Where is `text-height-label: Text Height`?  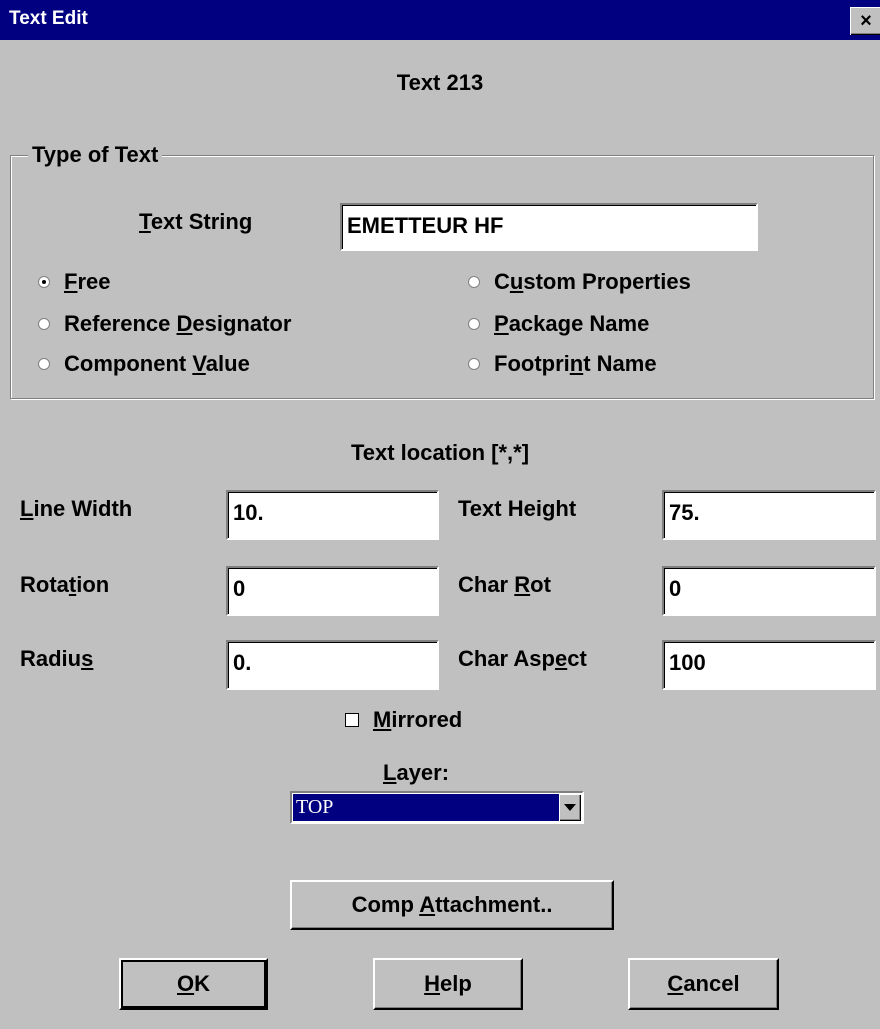
text-height-label: Text Height is located at coordinates (517, 508).